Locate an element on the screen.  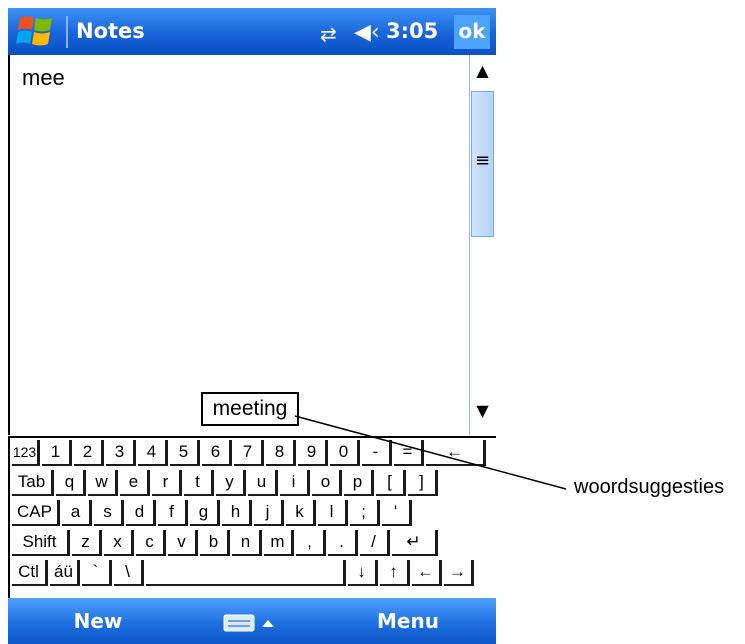
key-caps: CAP is located at coordinates (36, 513).